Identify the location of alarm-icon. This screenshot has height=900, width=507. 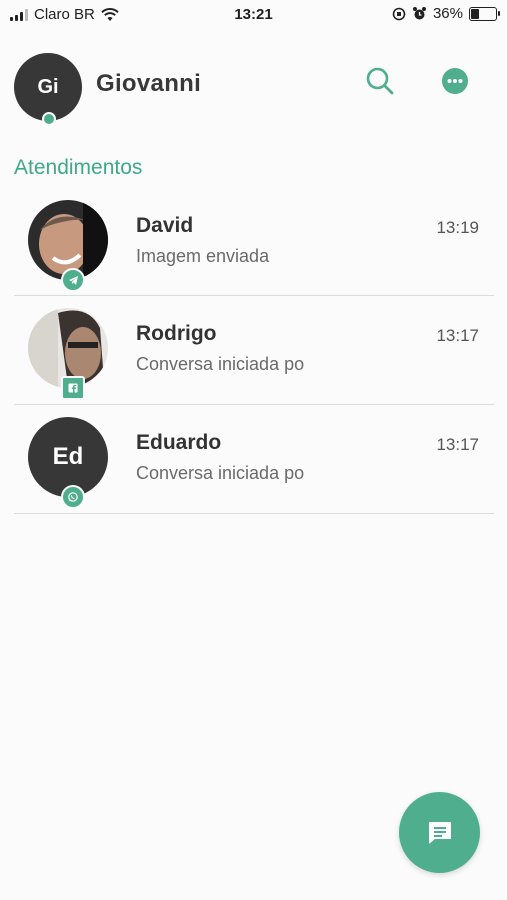
(419, 13).